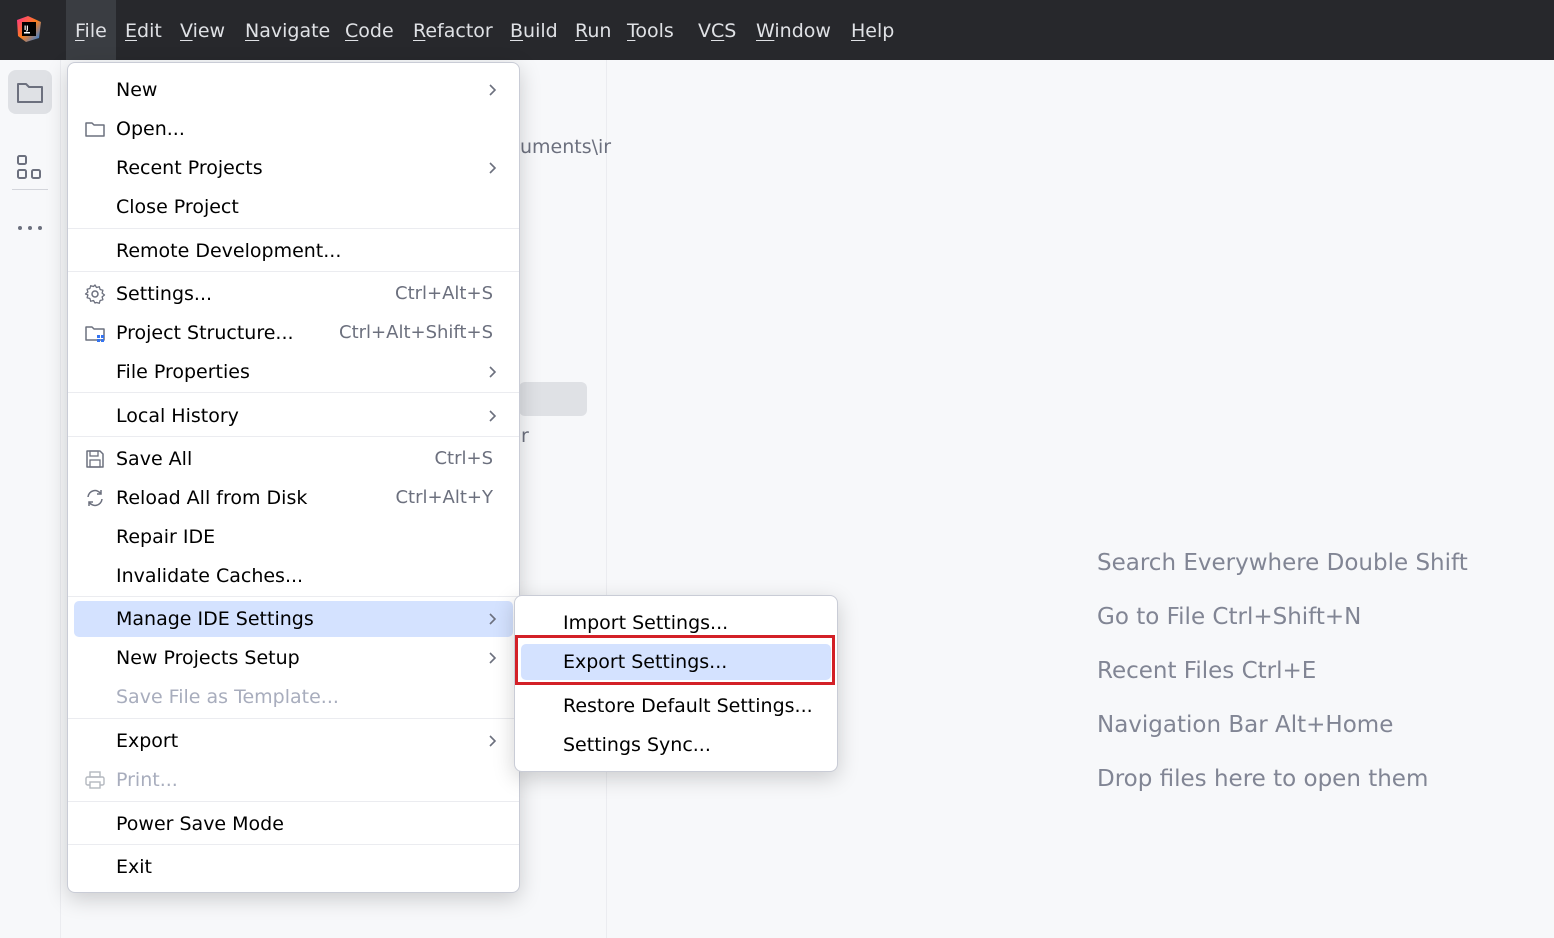  I want to click on structure-tool-button, so click(30, 168).